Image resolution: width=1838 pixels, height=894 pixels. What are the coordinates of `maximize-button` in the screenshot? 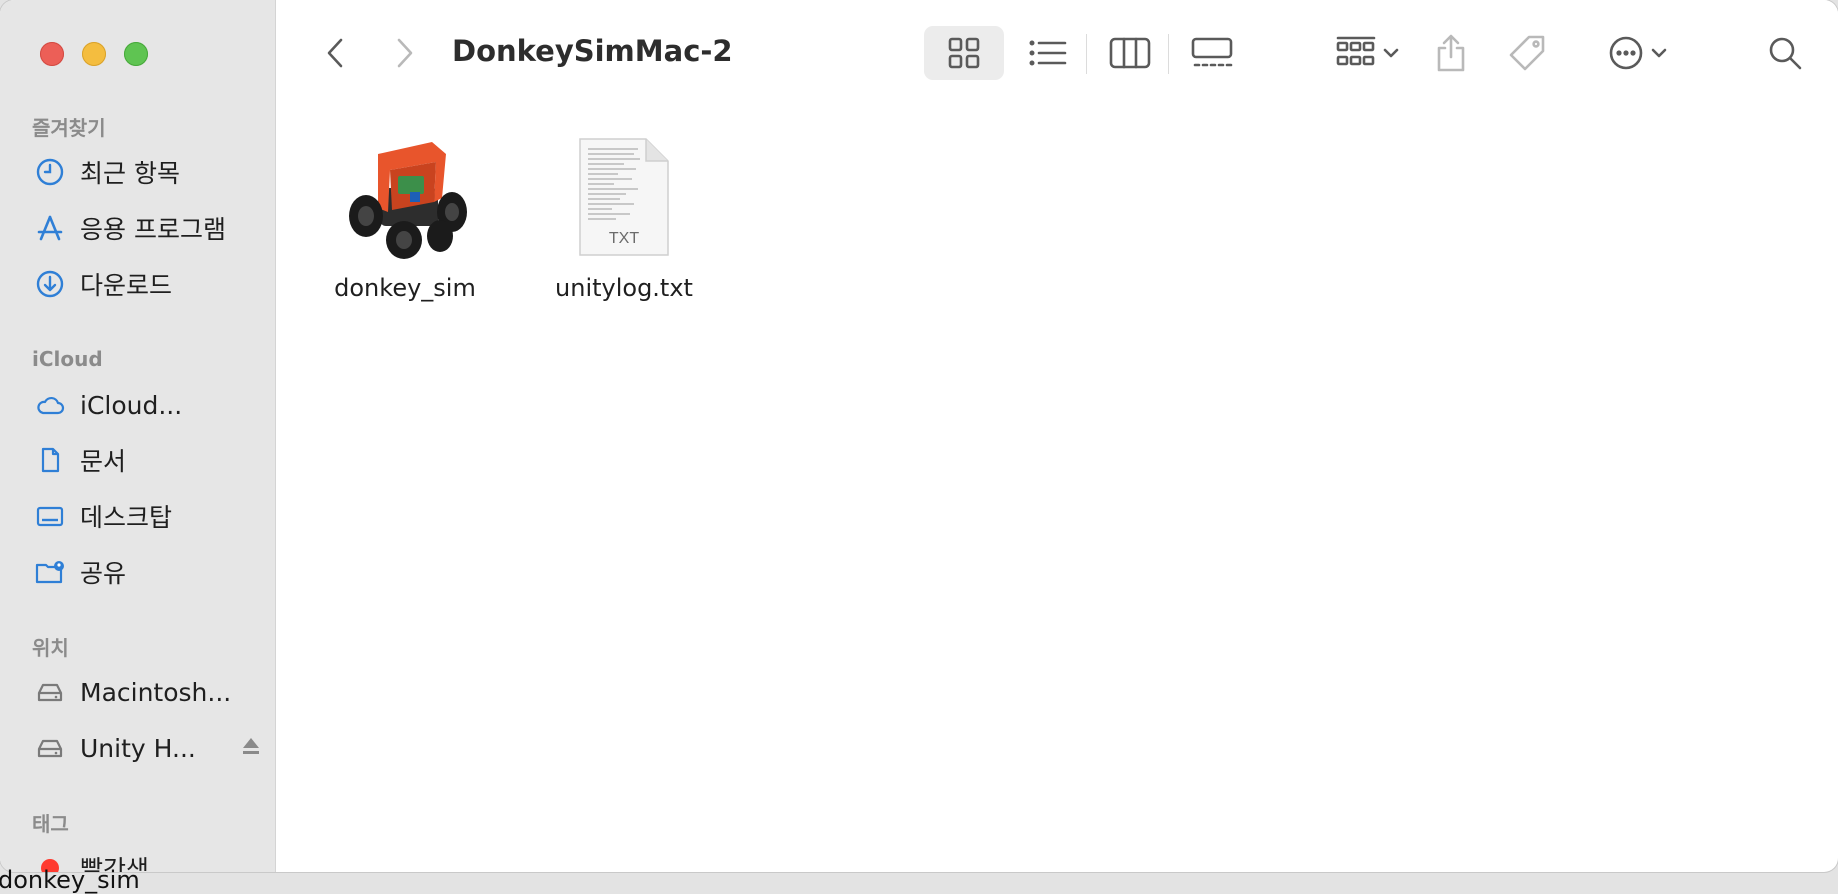 It's located at (136, 54).